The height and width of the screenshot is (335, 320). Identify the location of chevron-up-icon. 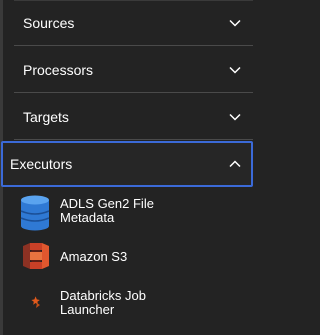
(235, 164).